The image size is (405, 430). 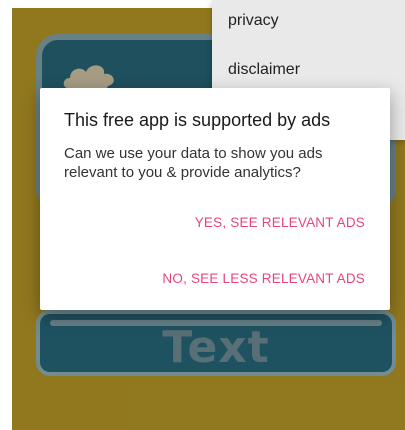 What do you see at coordinates (197, 120) in the screenshot?
I see `dialog-title: This free app is supported by ads` at bounding box center [197, 120].